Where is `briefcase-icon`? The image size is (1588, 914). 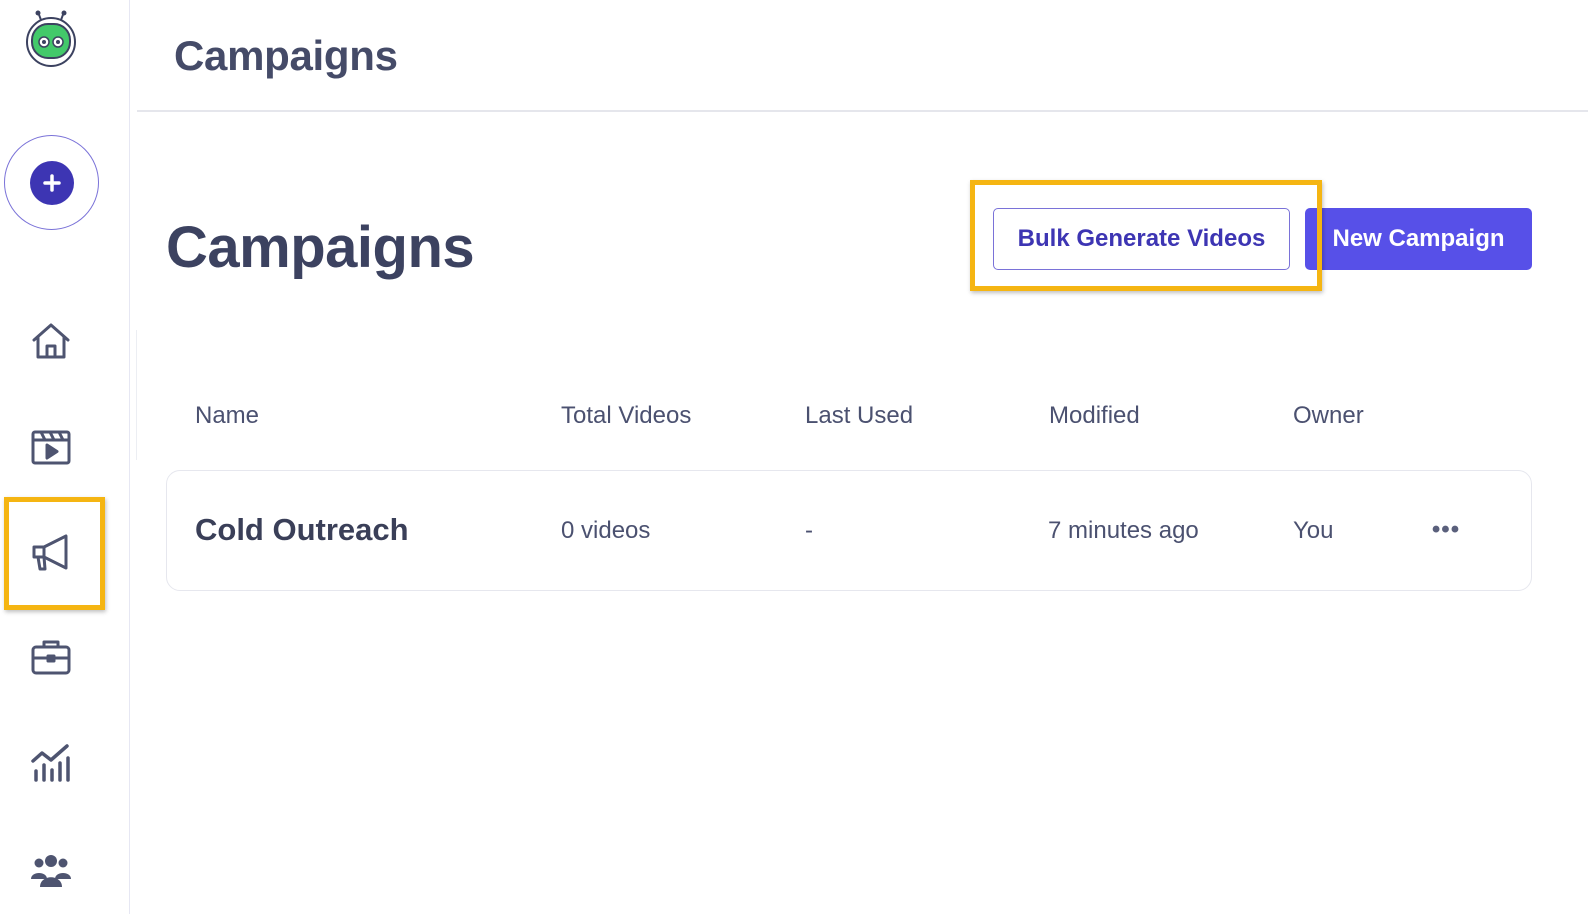
briefcase-icon is located at coordinates (51, 657).